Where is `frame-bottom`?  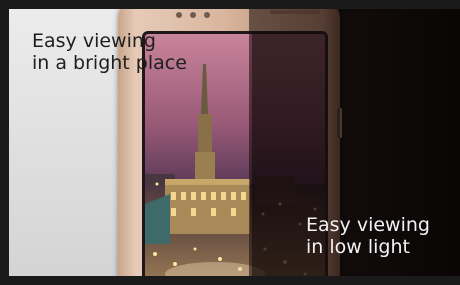 frame-bottom is located at coordinates (230, 280).